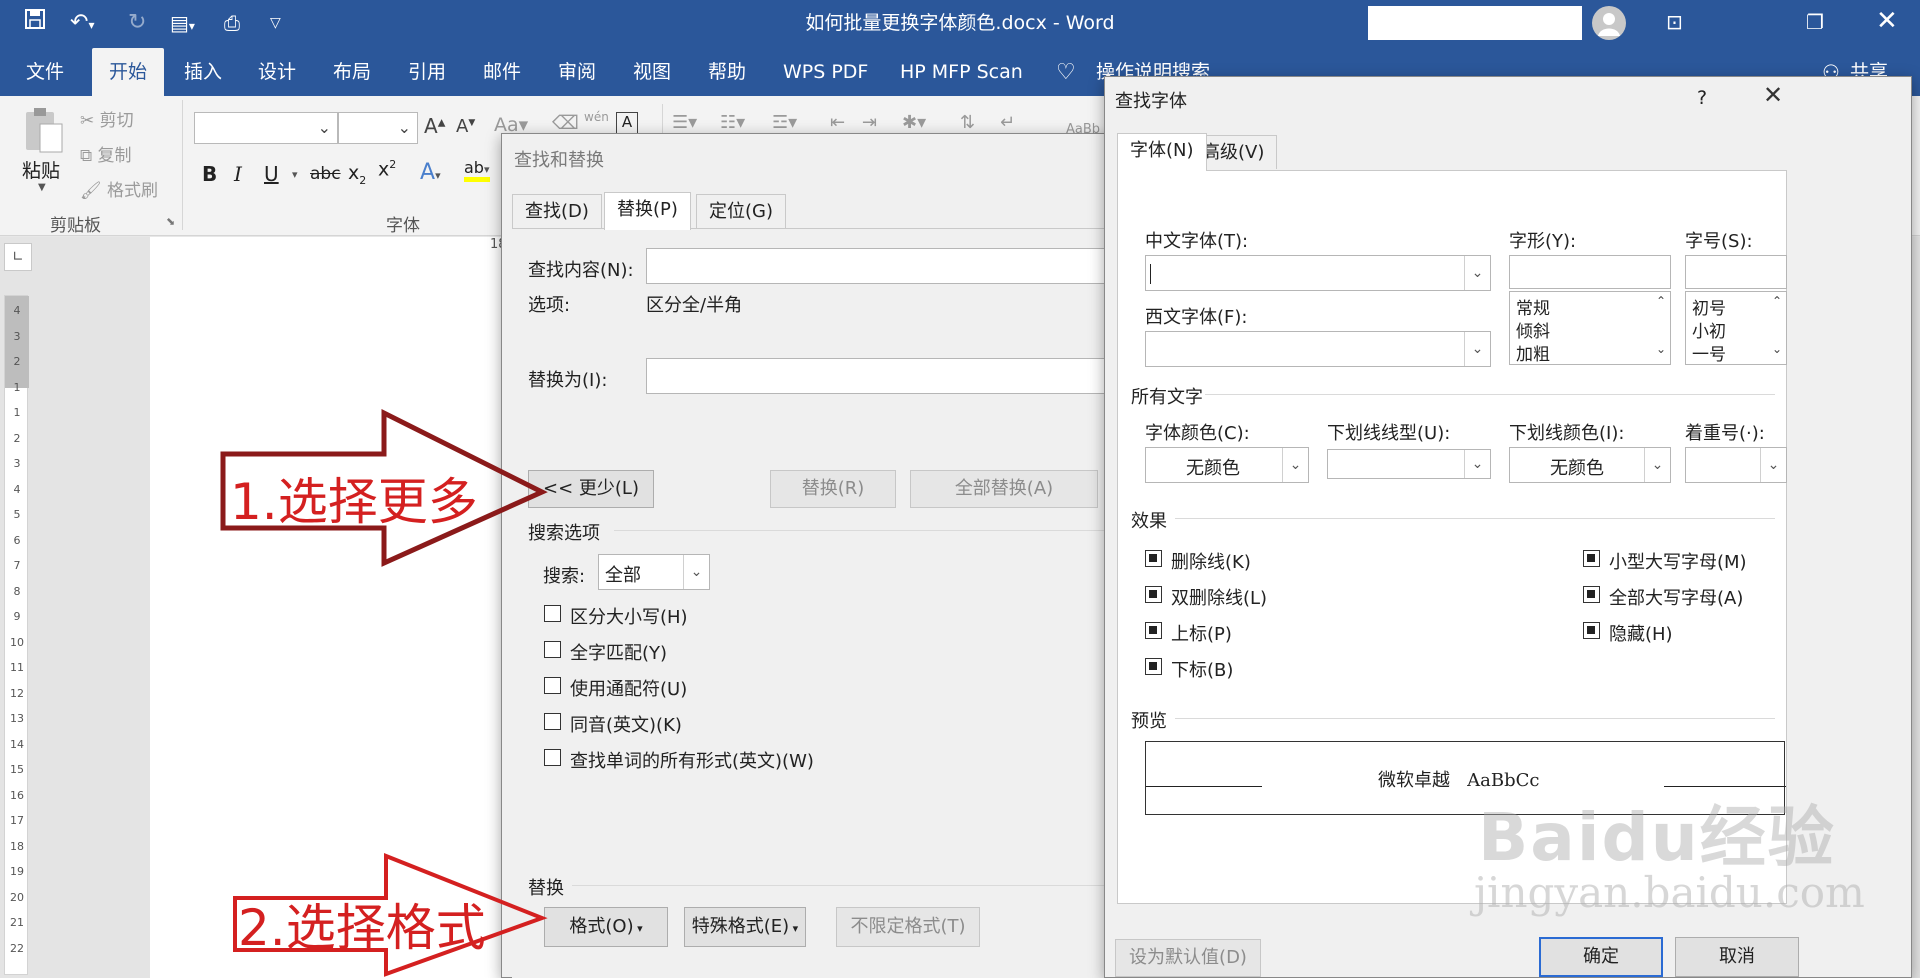 The image size is (1920, 978). I want to click on find-what-input, so click(893, 266).